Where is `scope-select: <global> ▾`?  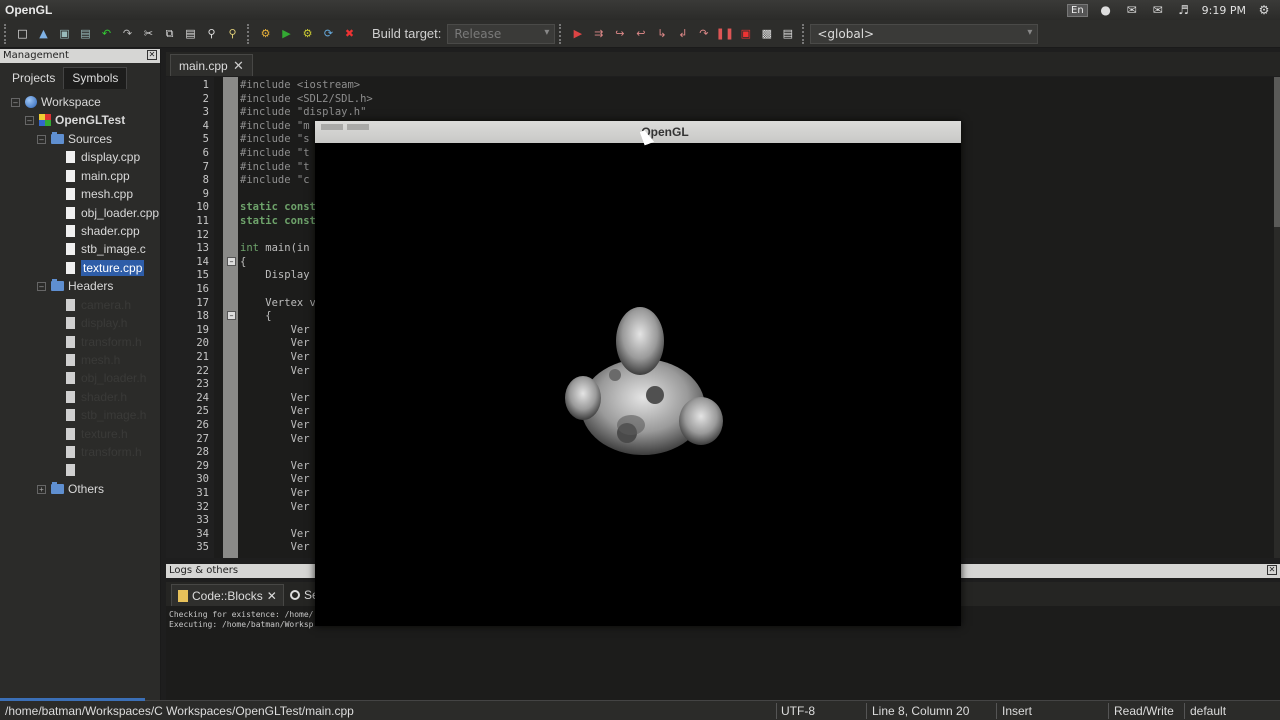 scope-select: <global> ▾ is located at coordinates (924, 33).